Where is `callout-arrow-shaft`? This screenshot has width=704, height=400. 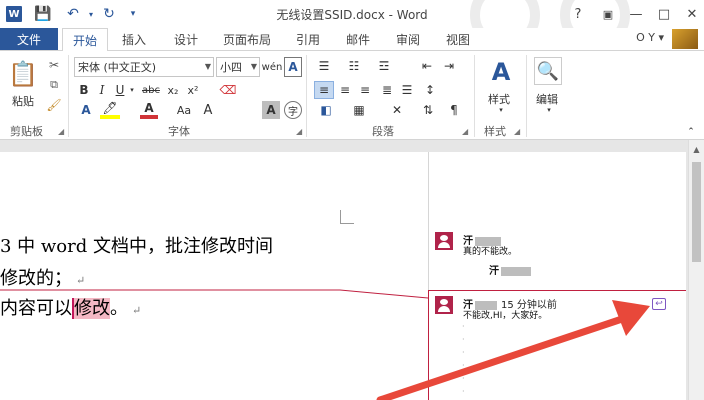
callout-arrow-shaft is located at coordinates (502, 357).